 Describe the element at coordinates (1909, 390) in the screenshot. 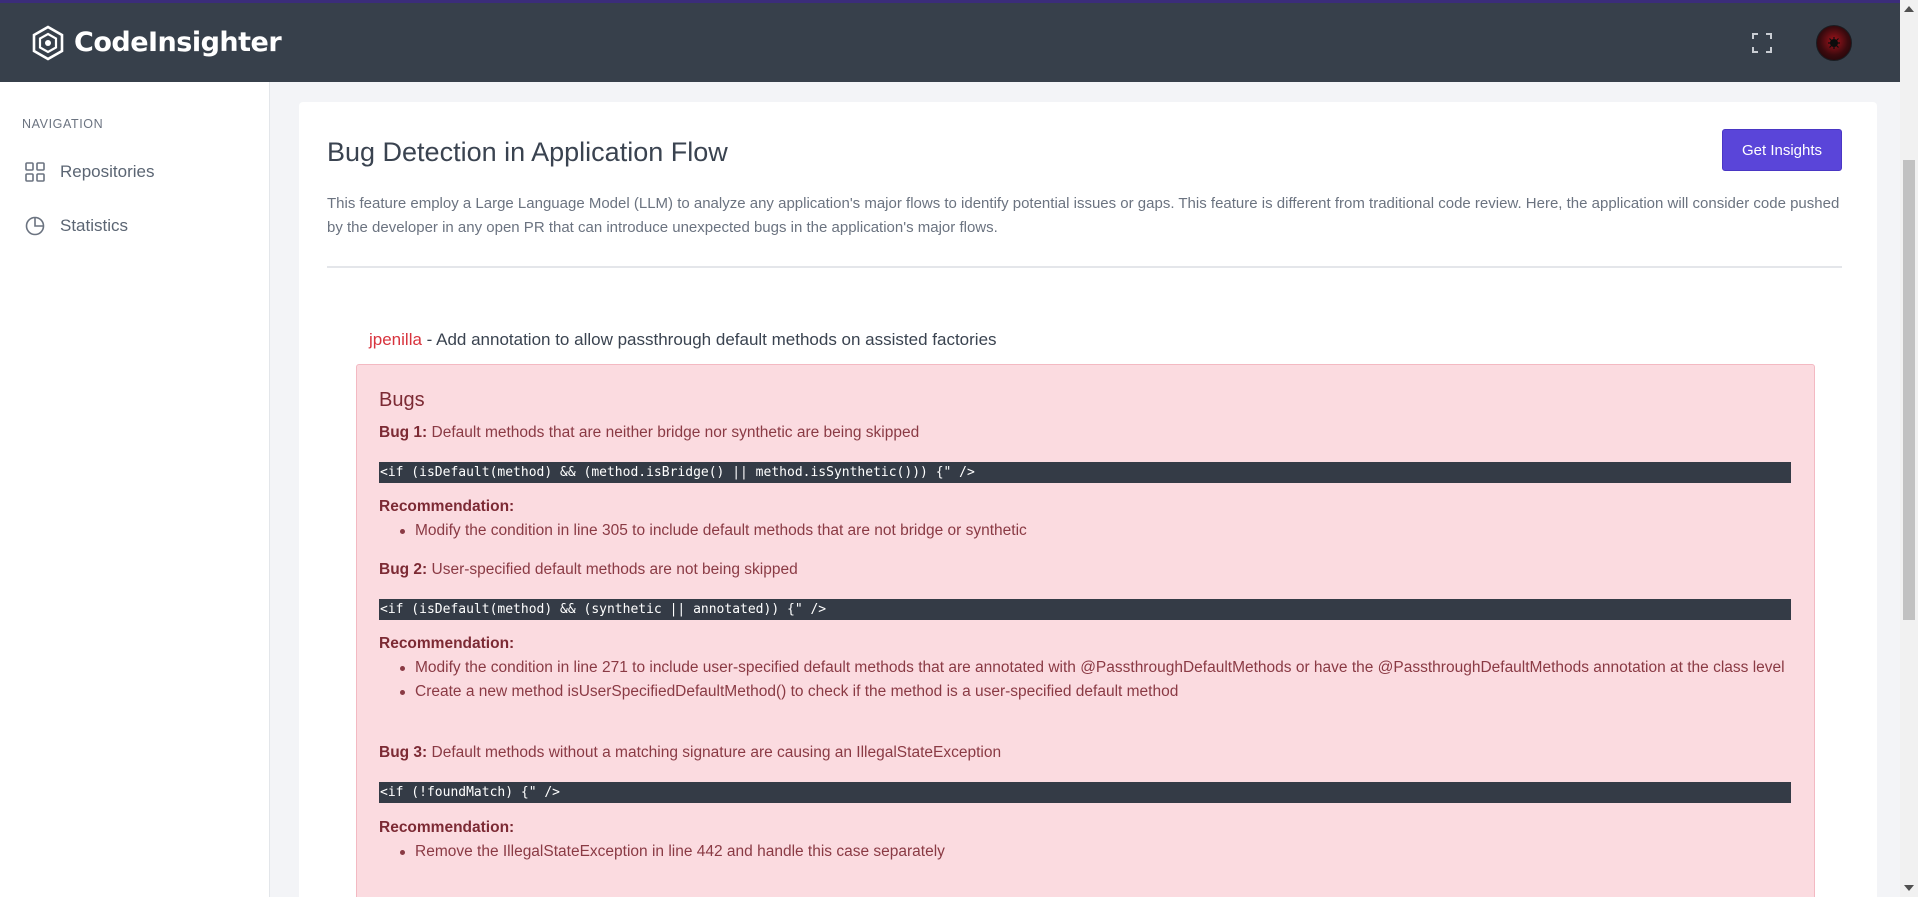

I see `scrollbar-thumb` at that location.